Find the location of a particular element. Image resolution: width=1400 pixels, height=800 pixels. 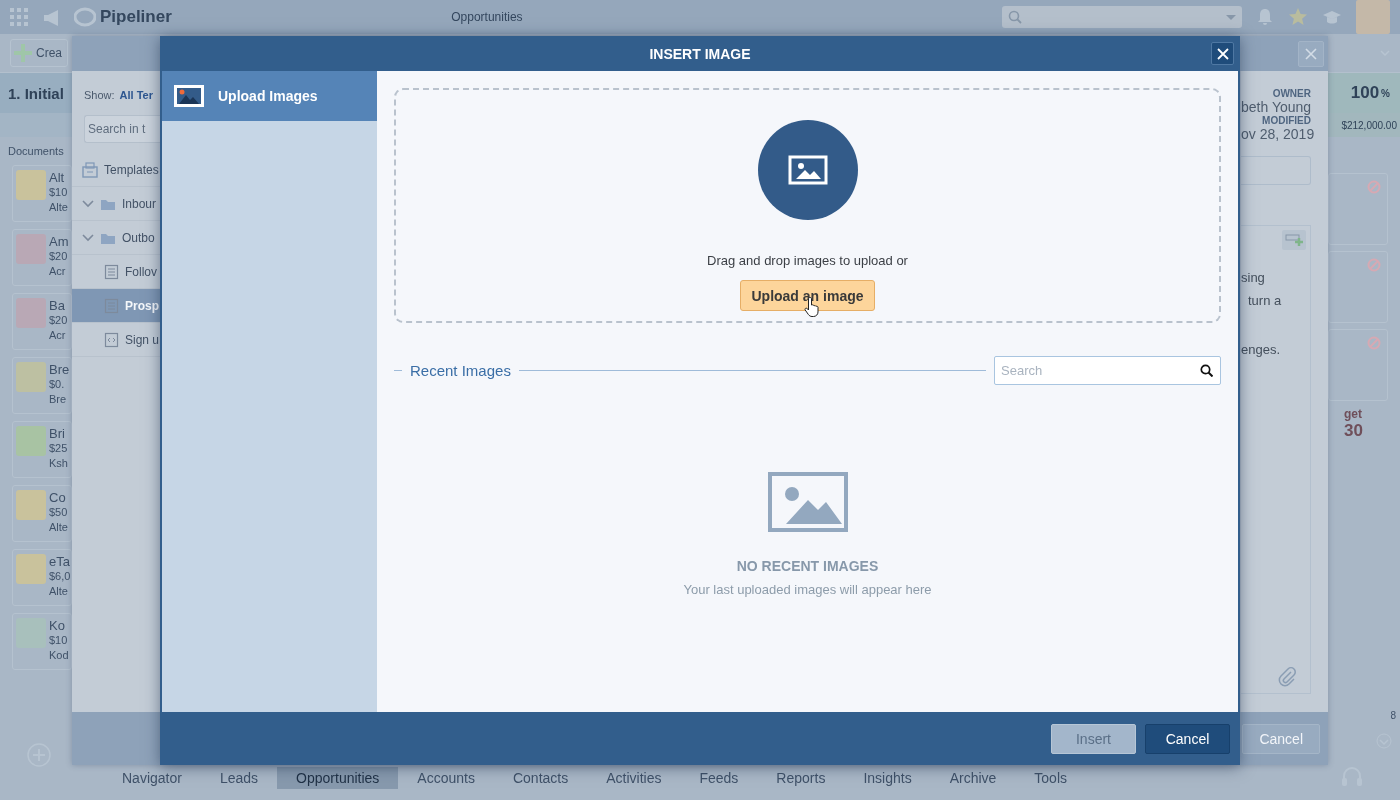

global-search-field is located at coordinates (1122, 17).